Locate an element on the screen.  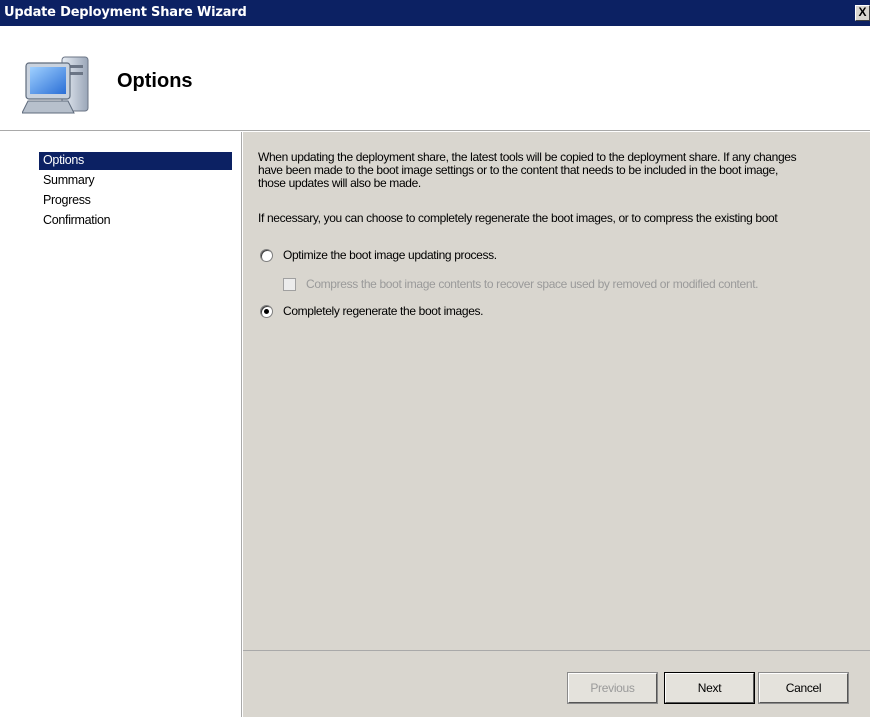
sidebar-item-summary: Summary is located at coordinates (135, 181).